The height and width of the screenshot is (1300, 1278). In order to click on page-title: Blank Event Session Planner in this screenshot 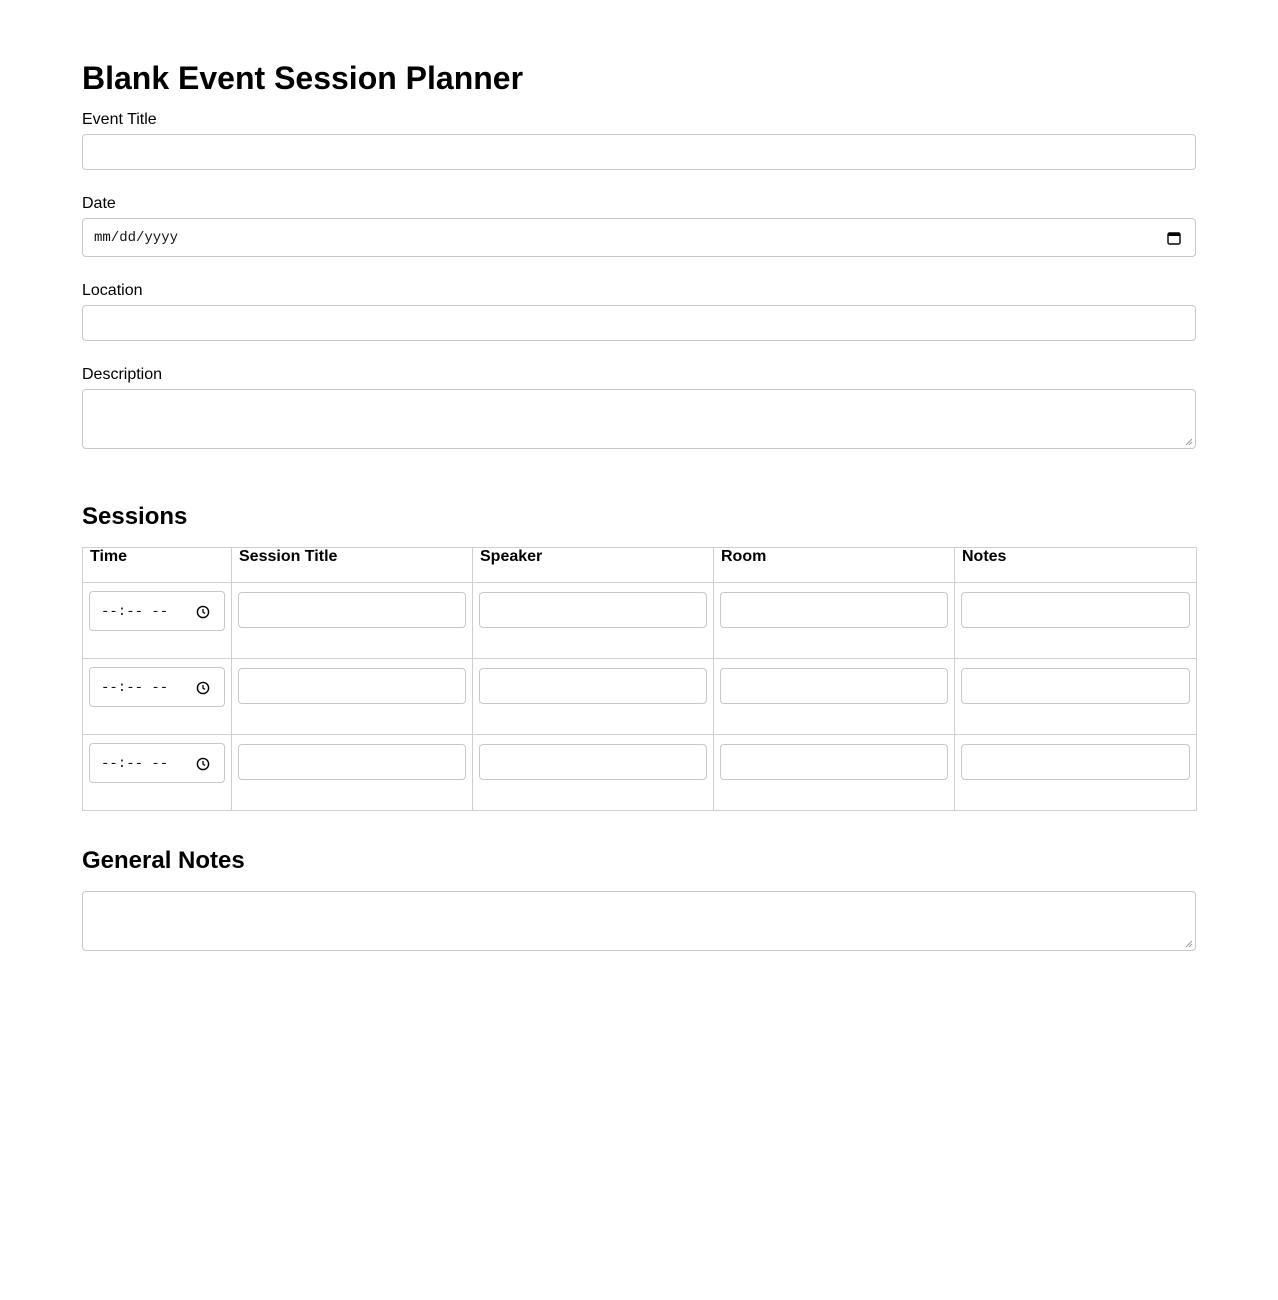, I will do `click(303, 78)`.